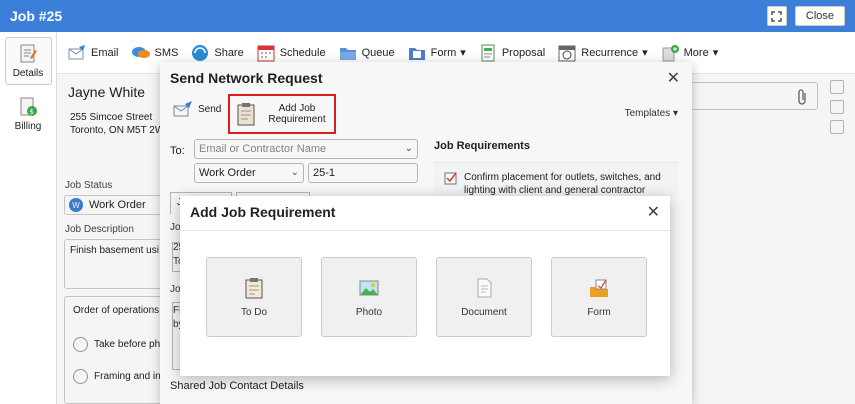  I want to click on form-option: Form, so click(599, 297).